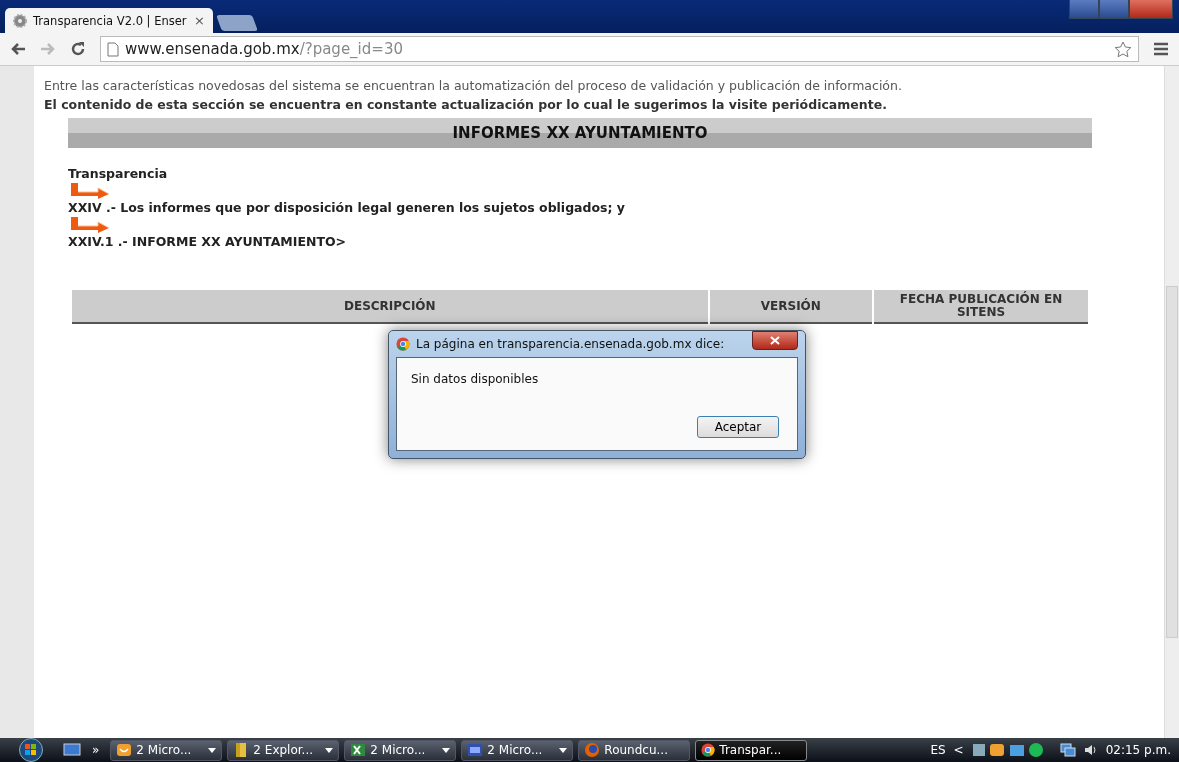  I want to click on close-button, so click(1151, 9).